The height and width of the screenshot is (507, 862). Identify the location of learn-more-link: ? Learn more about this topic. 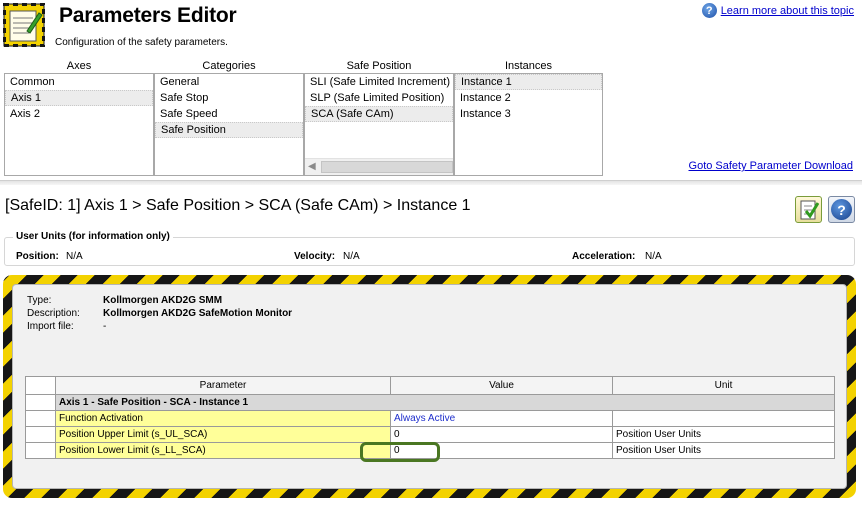
(777, 10).